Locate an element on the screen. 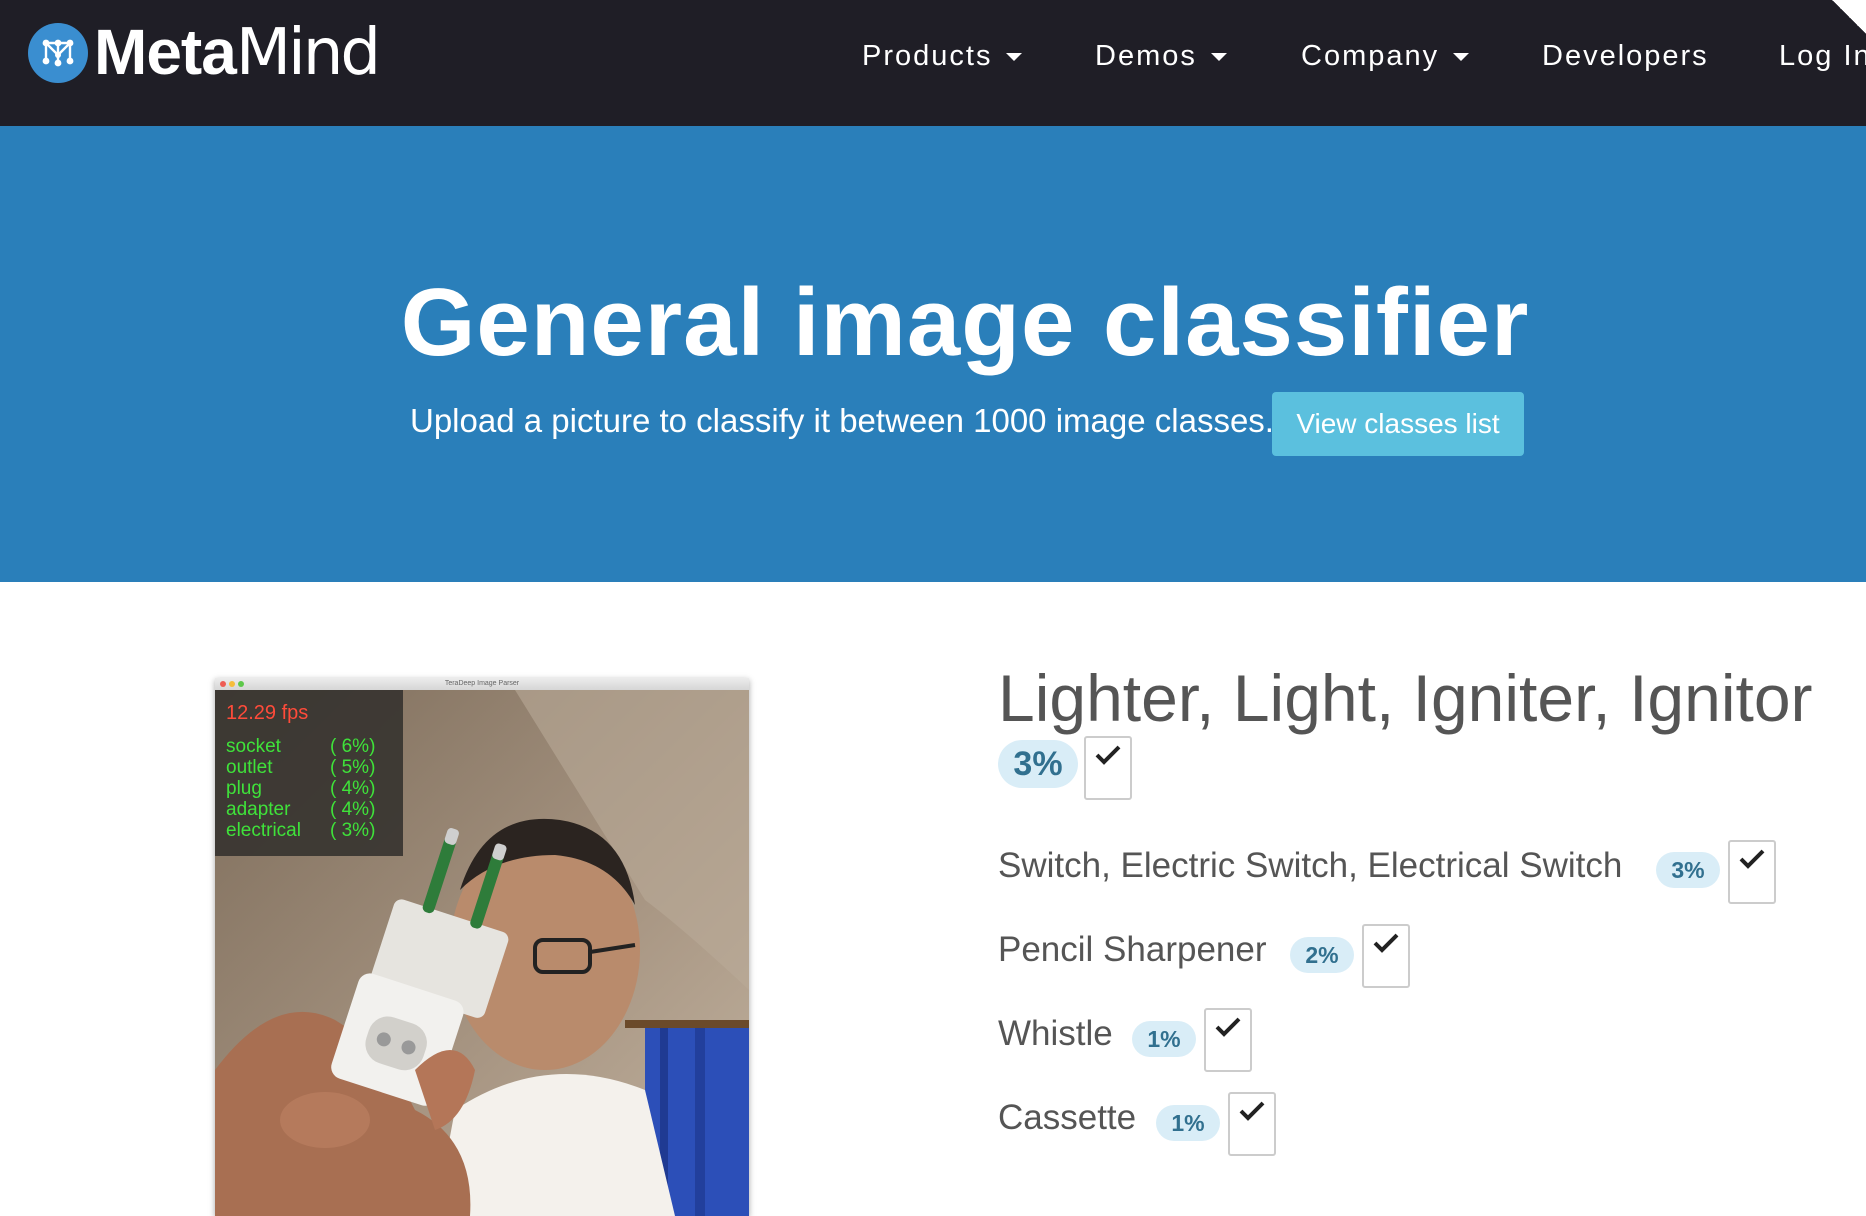 The width and height of the screenshot is (1866, 1216). nav-demos: Demos is located at coordinates (1161, 56).